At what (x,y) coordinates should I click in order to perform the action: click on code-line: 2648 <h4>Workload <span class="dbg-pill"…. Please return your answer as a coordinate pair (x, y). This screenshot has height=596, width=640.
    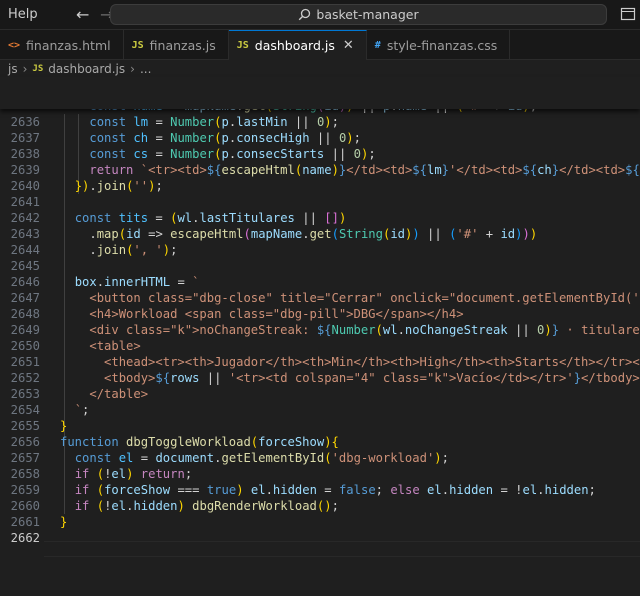
    Looking at the image, I should click on (320, 314).